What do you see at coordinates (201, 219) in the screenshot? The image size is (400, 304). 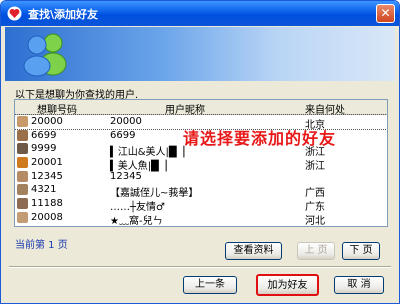 I see `table-row: 20008 ★﹏窩-兒ㄣ 河北` at bounding box center [201, 219].